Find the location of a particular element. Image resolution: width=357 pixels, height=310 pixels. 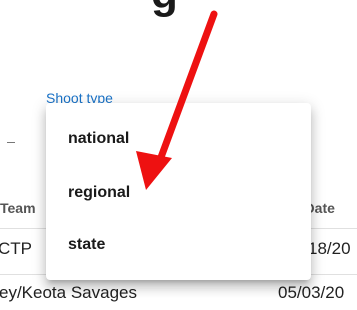

select-underline is located at coordinates (11, 142).